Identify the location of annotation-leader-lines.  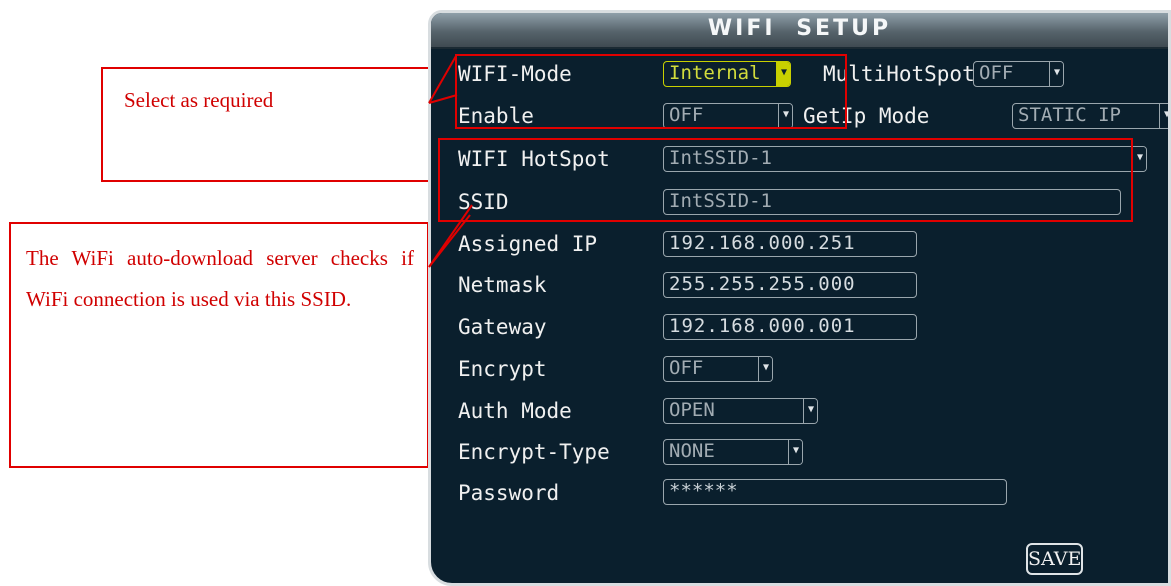
(450, 161).